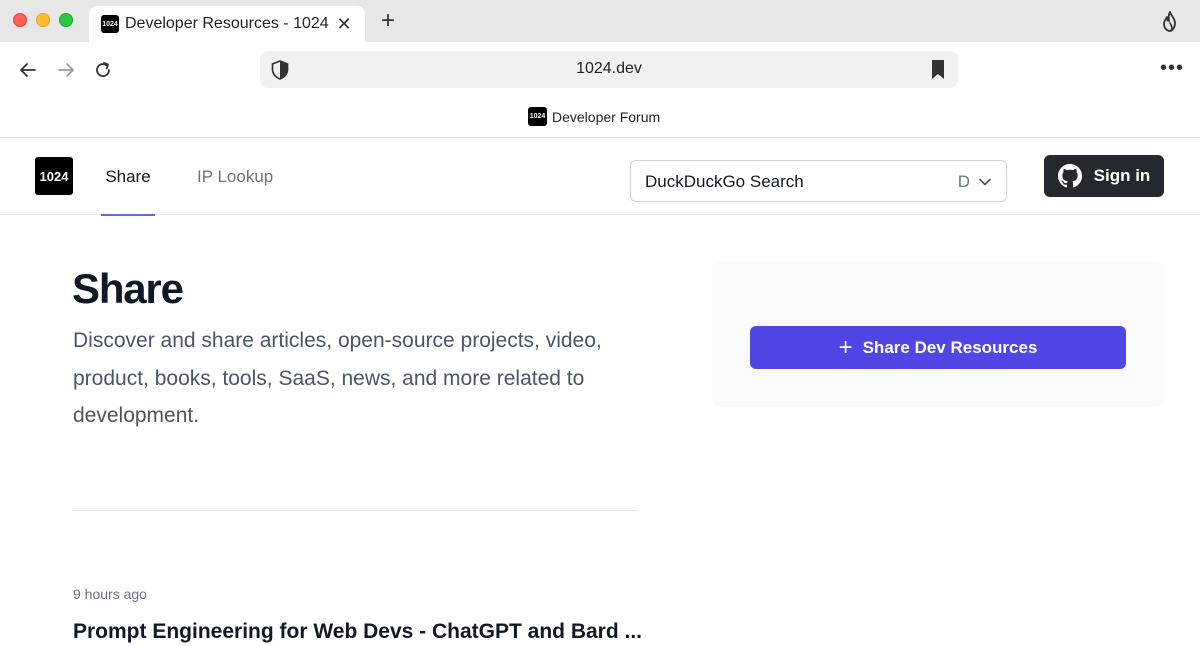  I want to click on site-nav: Share IP Lookup, so click(186, 177).